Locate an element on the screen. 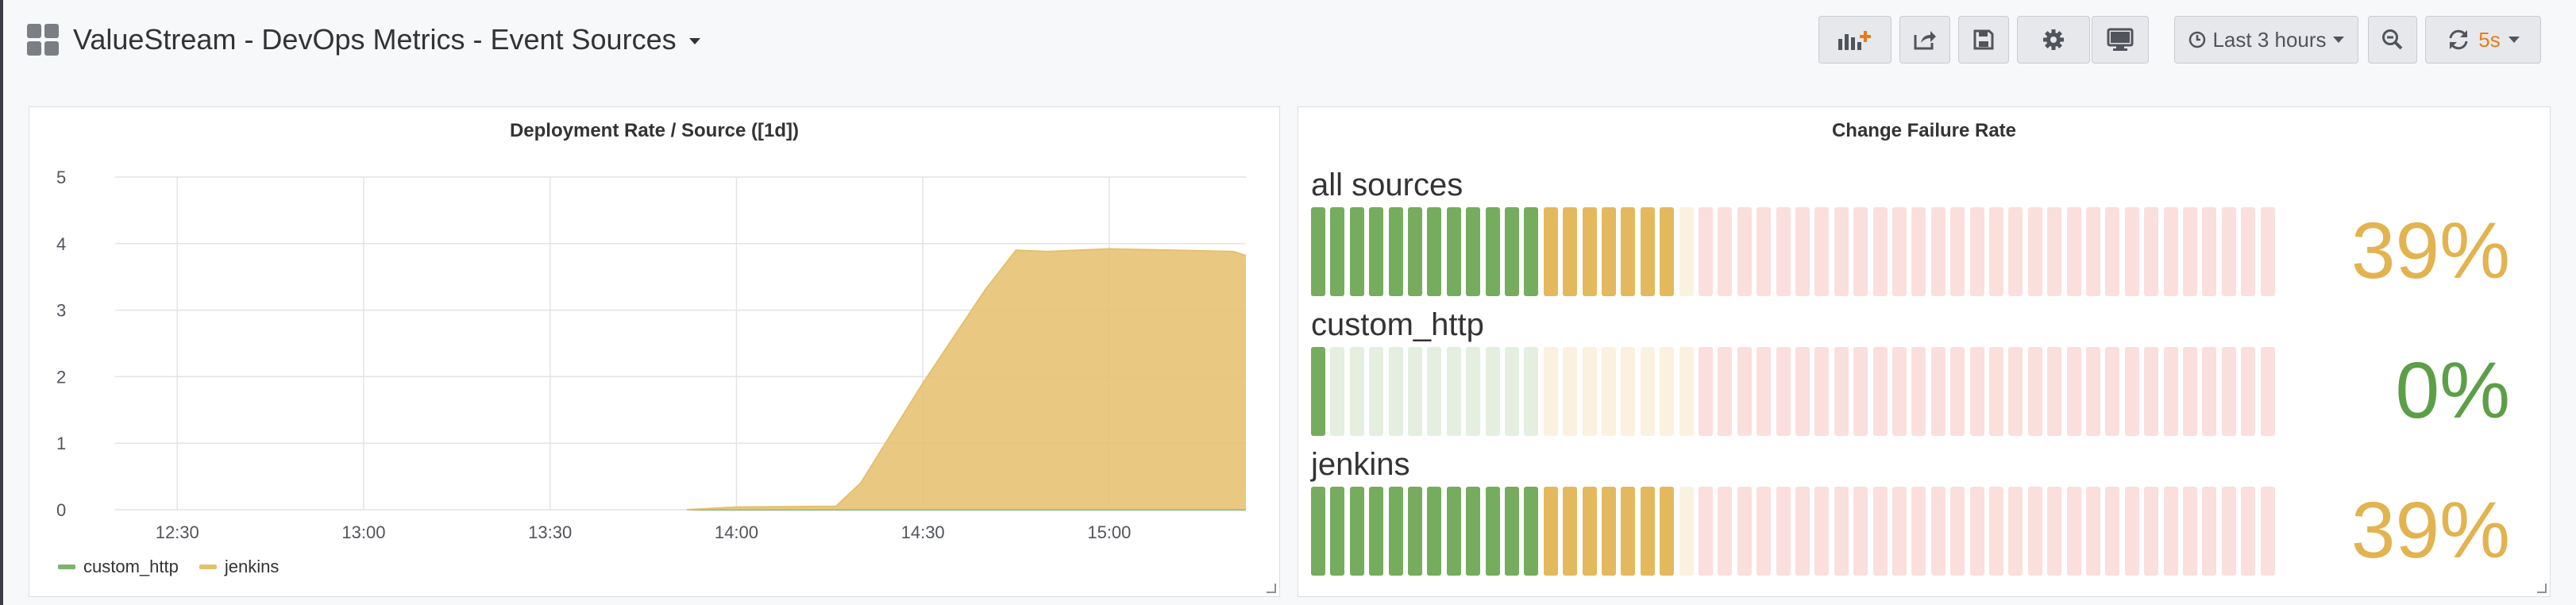  time-range-picker: Last 3 hours is located at coordinates (2266, 40).